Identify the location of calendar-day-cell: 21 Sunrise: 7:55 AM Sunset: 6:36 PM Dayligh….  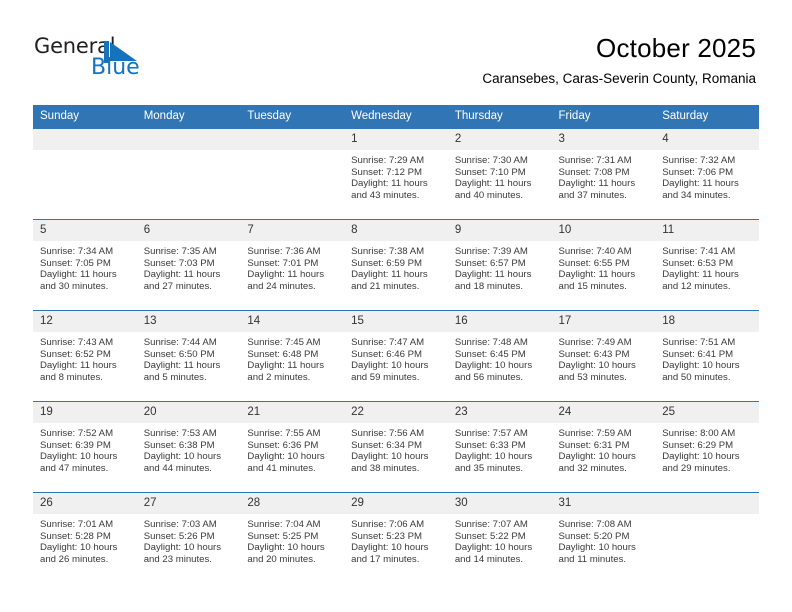
(292, 447).